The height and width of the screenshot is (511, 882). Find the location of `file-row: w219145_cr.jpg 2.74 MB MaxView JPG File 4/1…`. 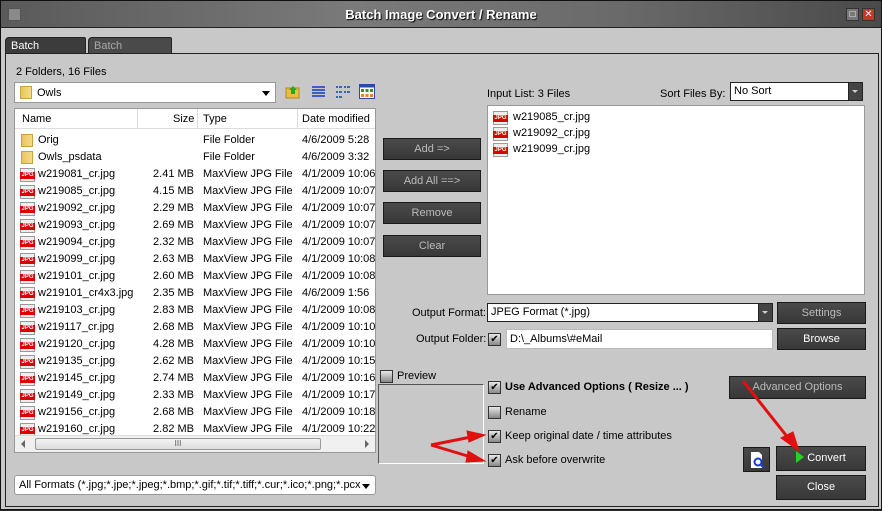

file-row: w219145_cr.jpg 2.74 MB MaxView JPG File 4/1… is located at coordinates (195, 378).